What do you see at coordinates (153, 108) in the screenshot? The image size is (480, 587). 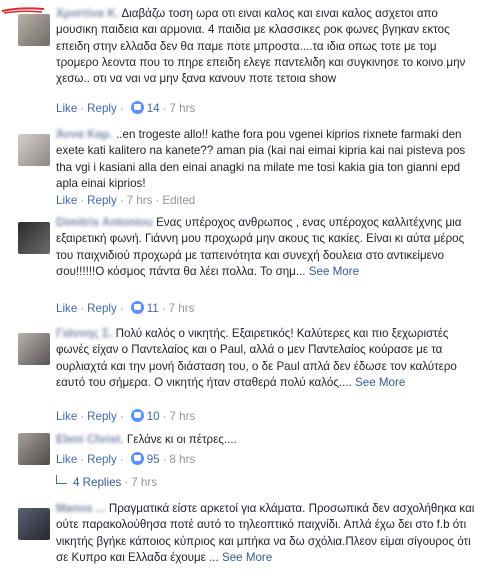 I see `reaction-count: 14` at bounding box center [153, 108].